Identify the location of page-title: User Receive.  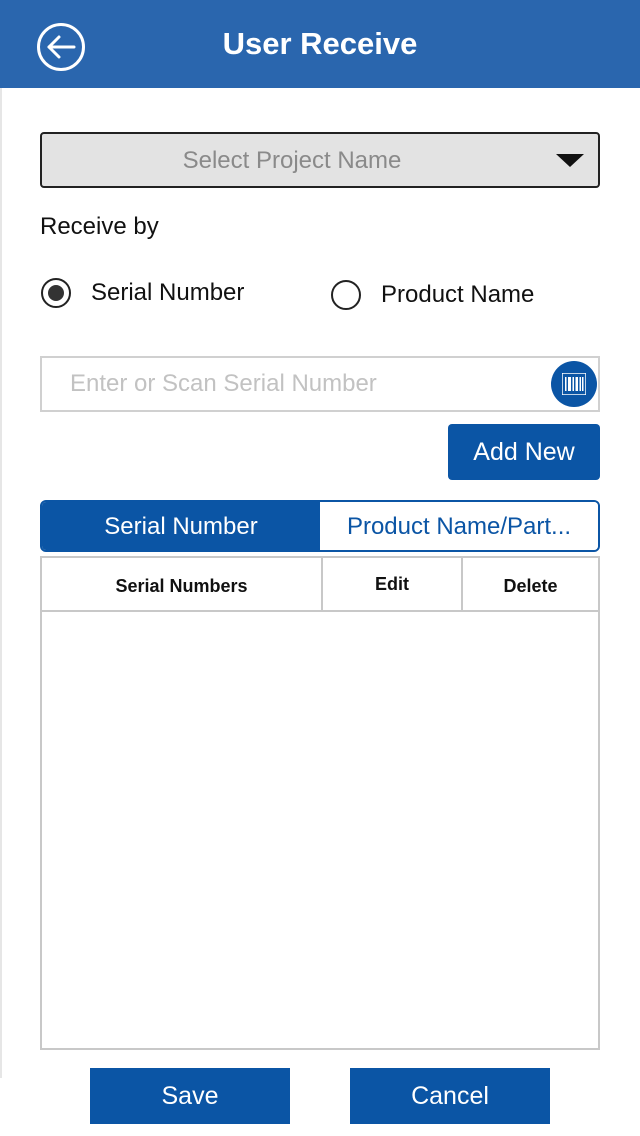
(320, 43).